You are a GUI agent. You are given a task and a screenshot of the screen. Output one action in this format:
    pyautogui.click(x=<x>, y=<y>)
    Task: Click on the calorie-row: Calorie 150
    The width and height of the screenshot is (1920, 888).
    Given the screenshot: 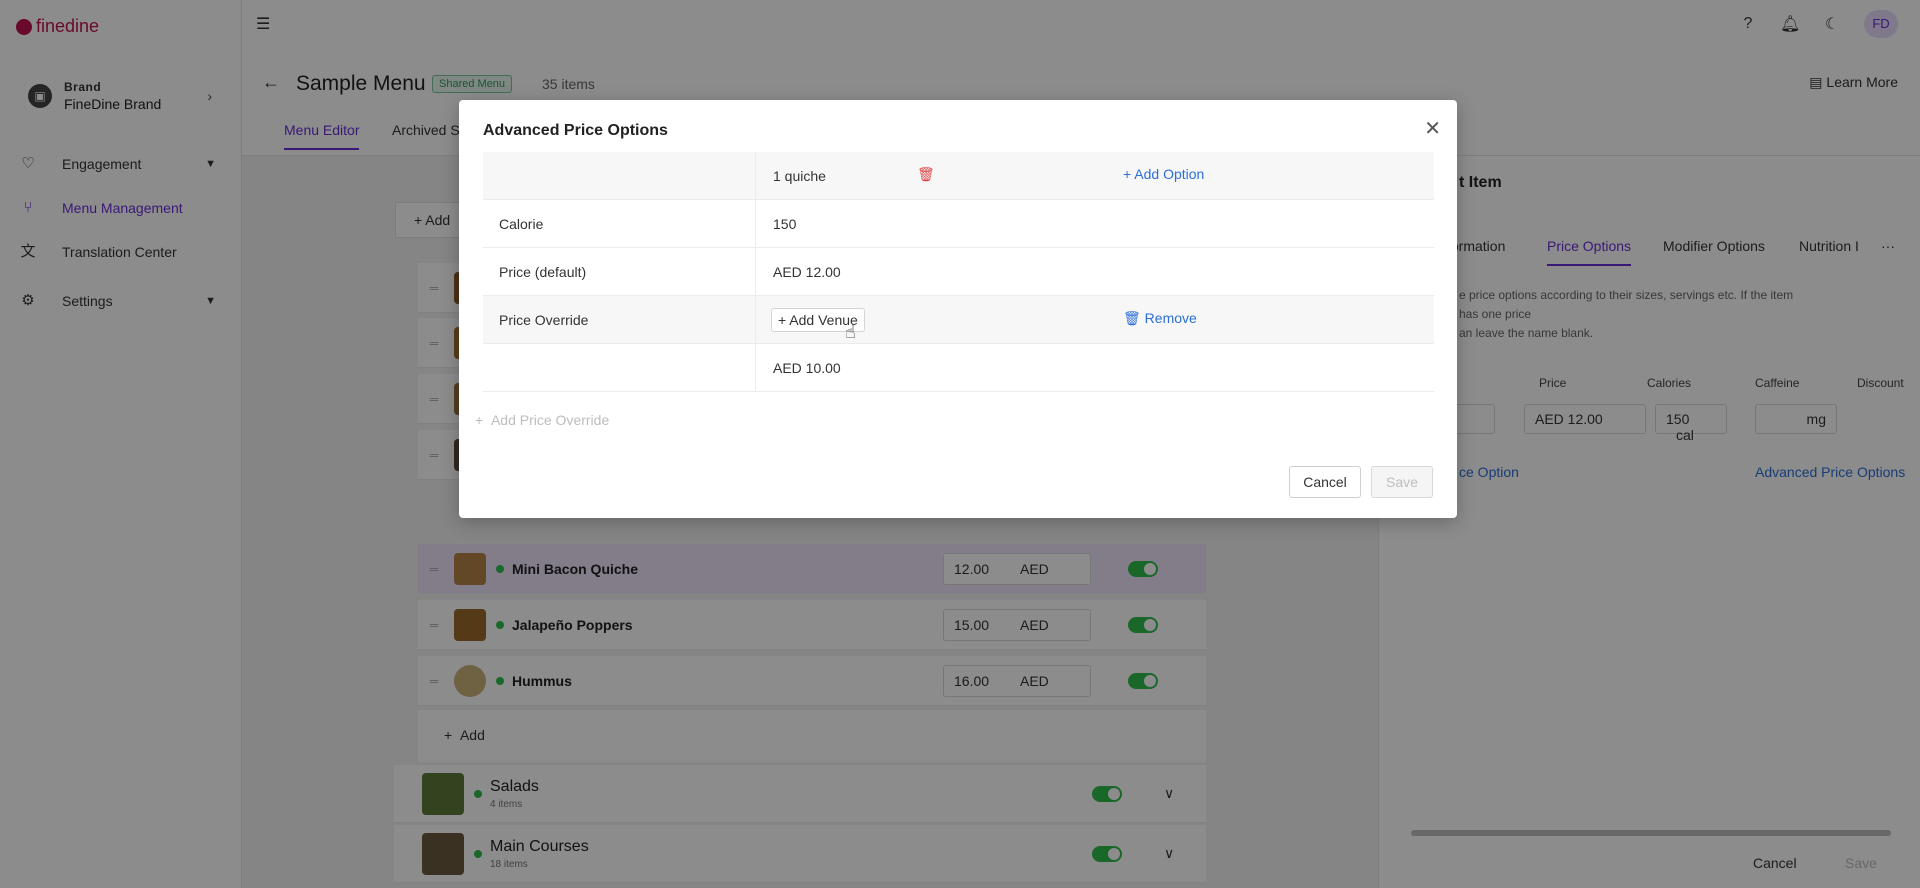 What is the action you would take?
    pyautogui.click(x=958, y=224)
    